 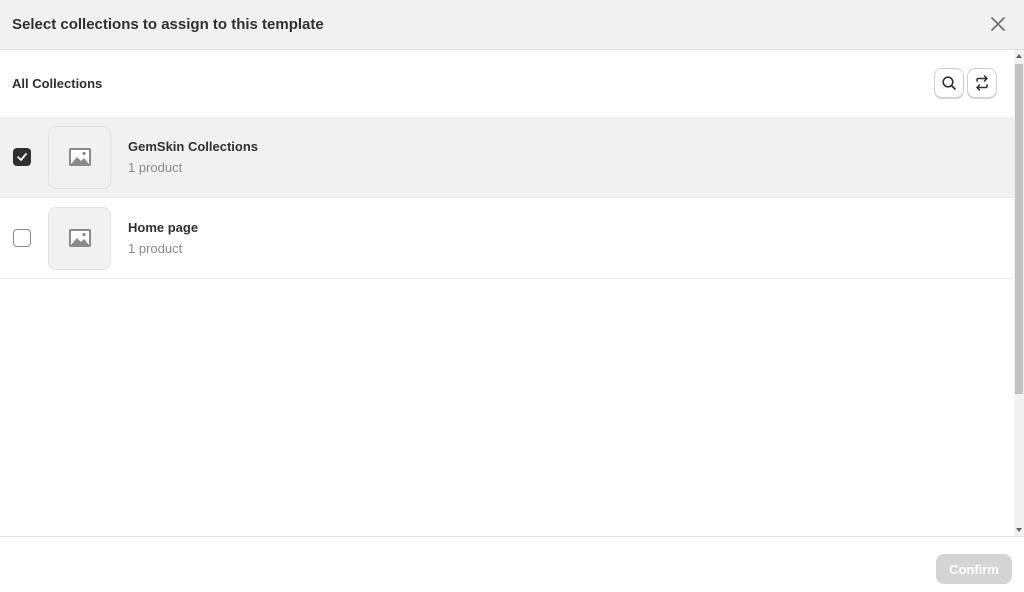 I want to click on list-item: GemSkin Collections 1 product, so click(x=507, y=157).